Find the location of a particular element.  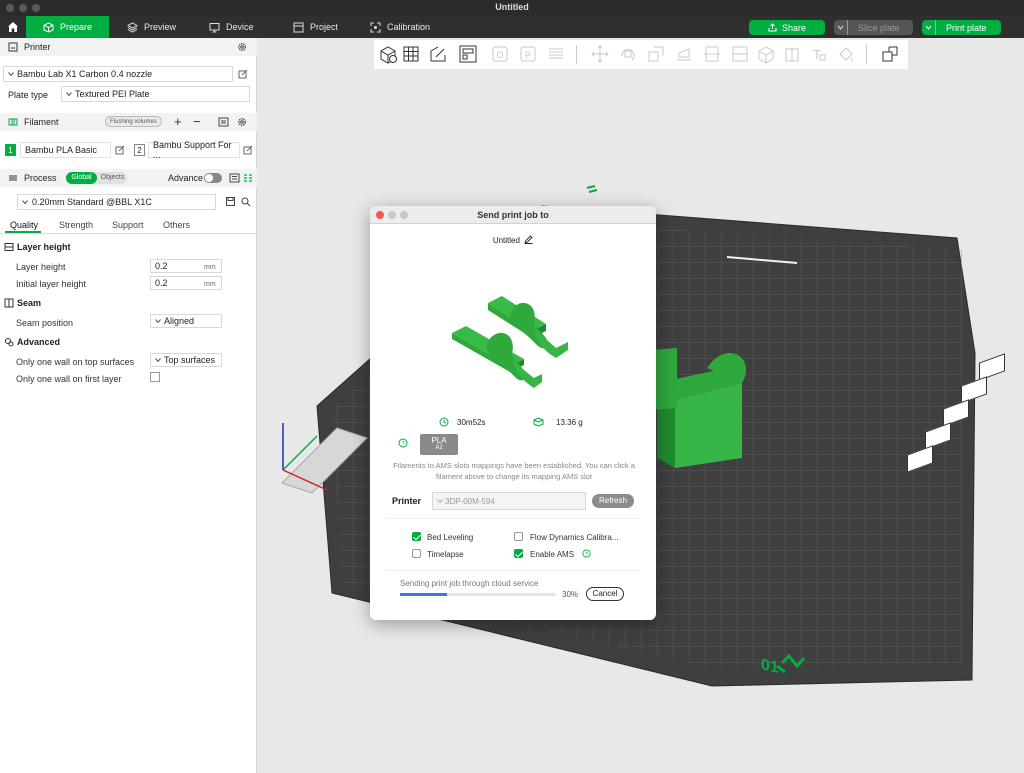

printer-select: 3DP-00M-594 is located at coordinates (509, 501).